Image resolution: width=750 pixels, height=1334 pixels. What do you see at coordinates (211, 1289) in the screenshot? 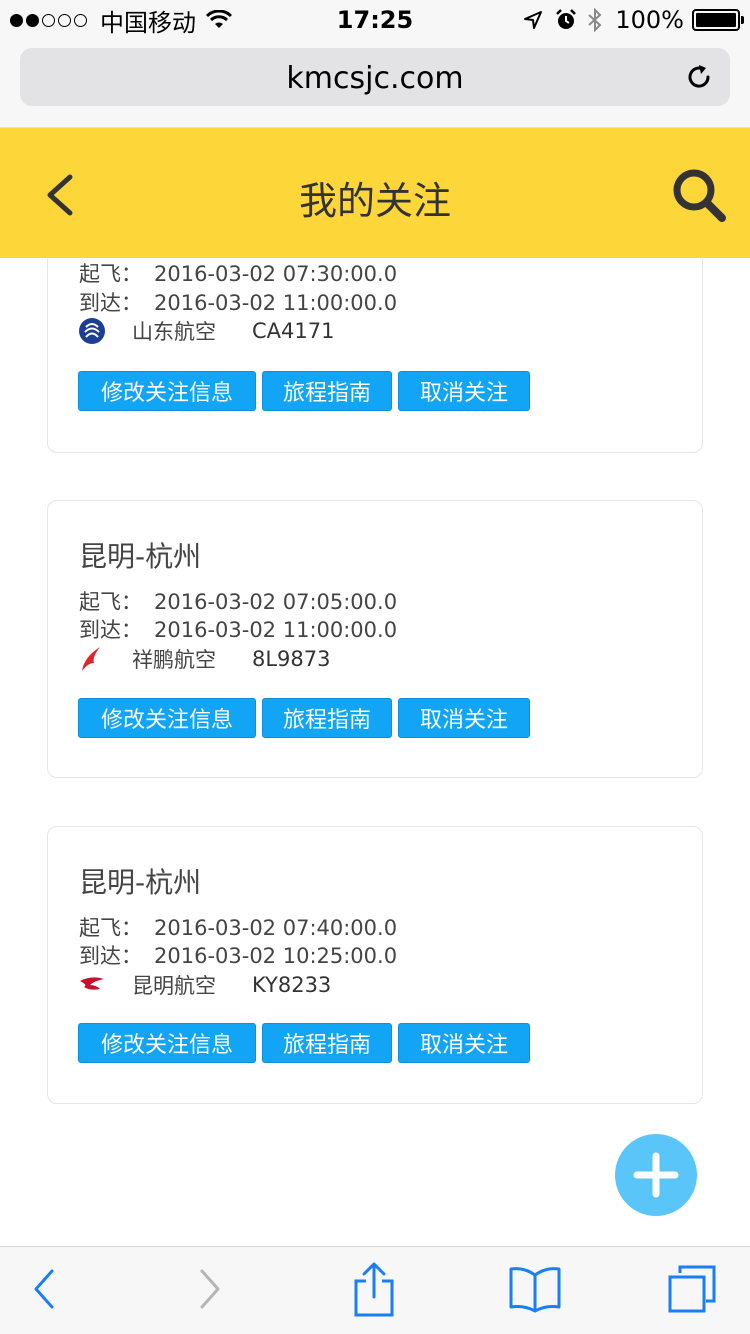
I see `browser-forward-icon` at bounding box center [211, 1289].